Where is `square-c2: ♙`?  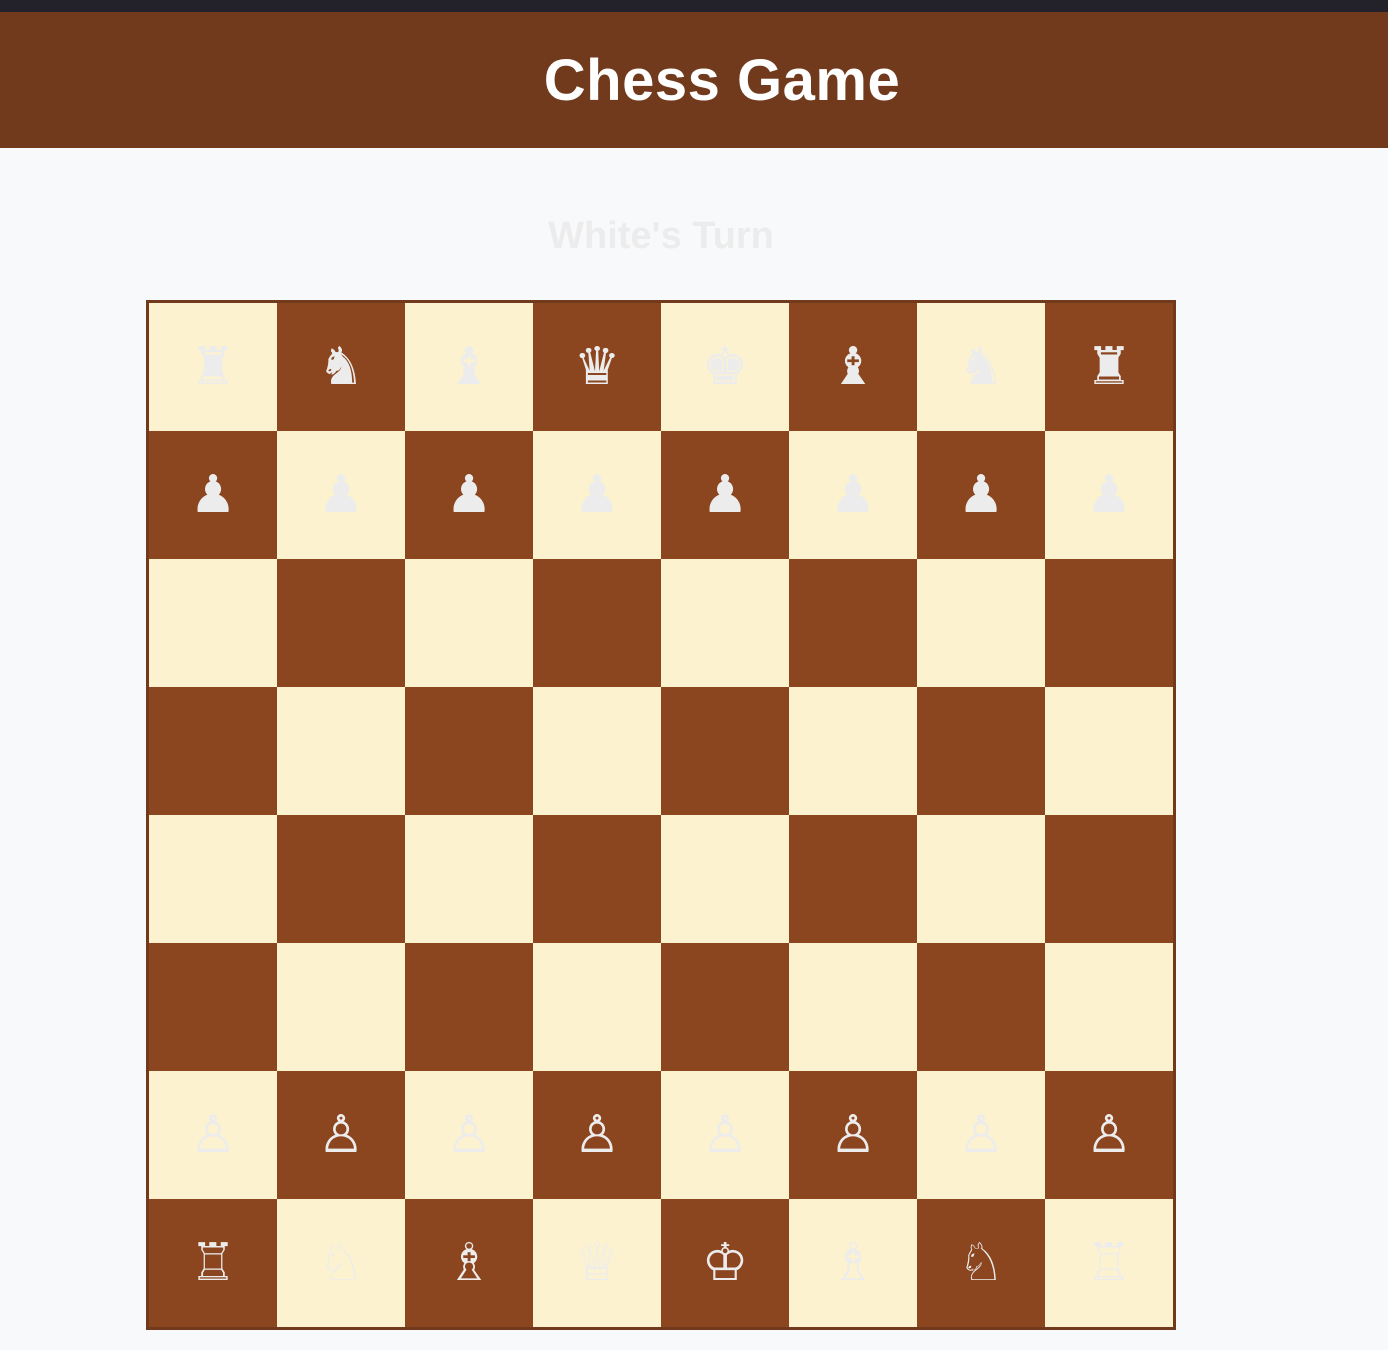 square-c2: ♙ is located at coordinates (469, 1135).